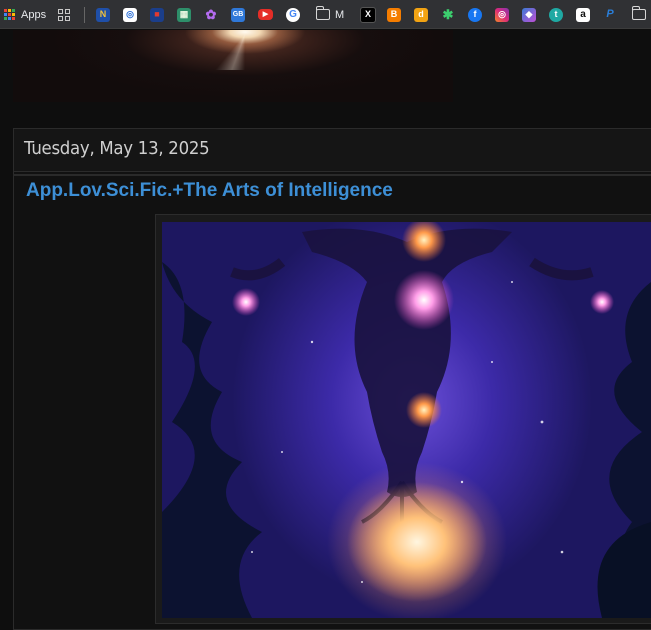 The width and height of the screenshot is (651, 630). I want to click on google-icon: G, so click(293, 14).